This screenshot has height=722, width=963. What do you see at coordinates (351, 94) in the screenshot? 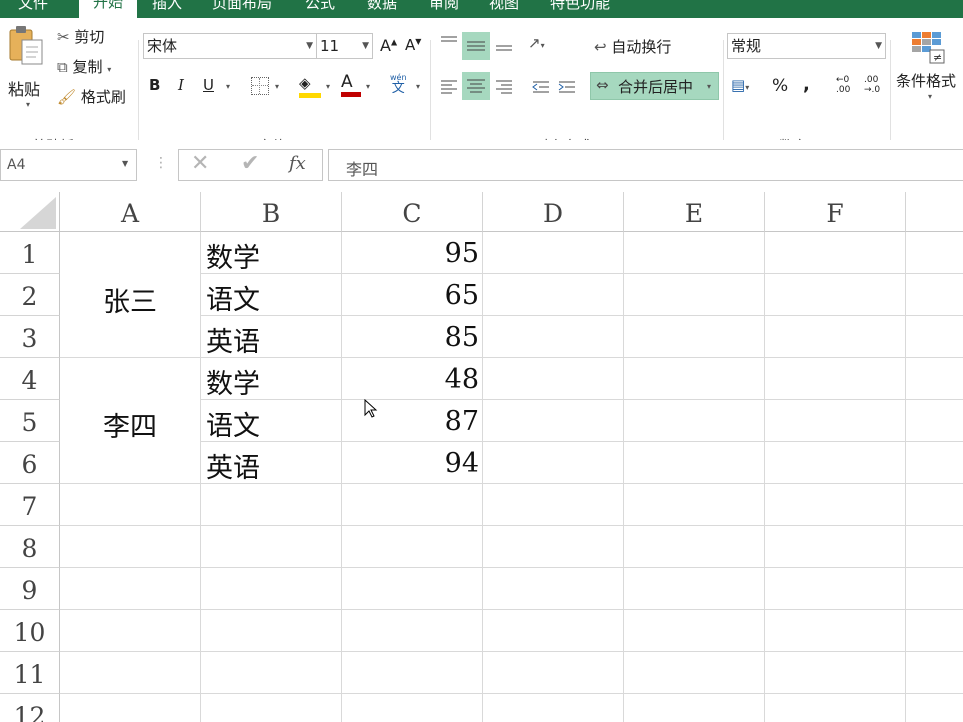
I see `font-color-swatch` at bounding box center [351, 94].